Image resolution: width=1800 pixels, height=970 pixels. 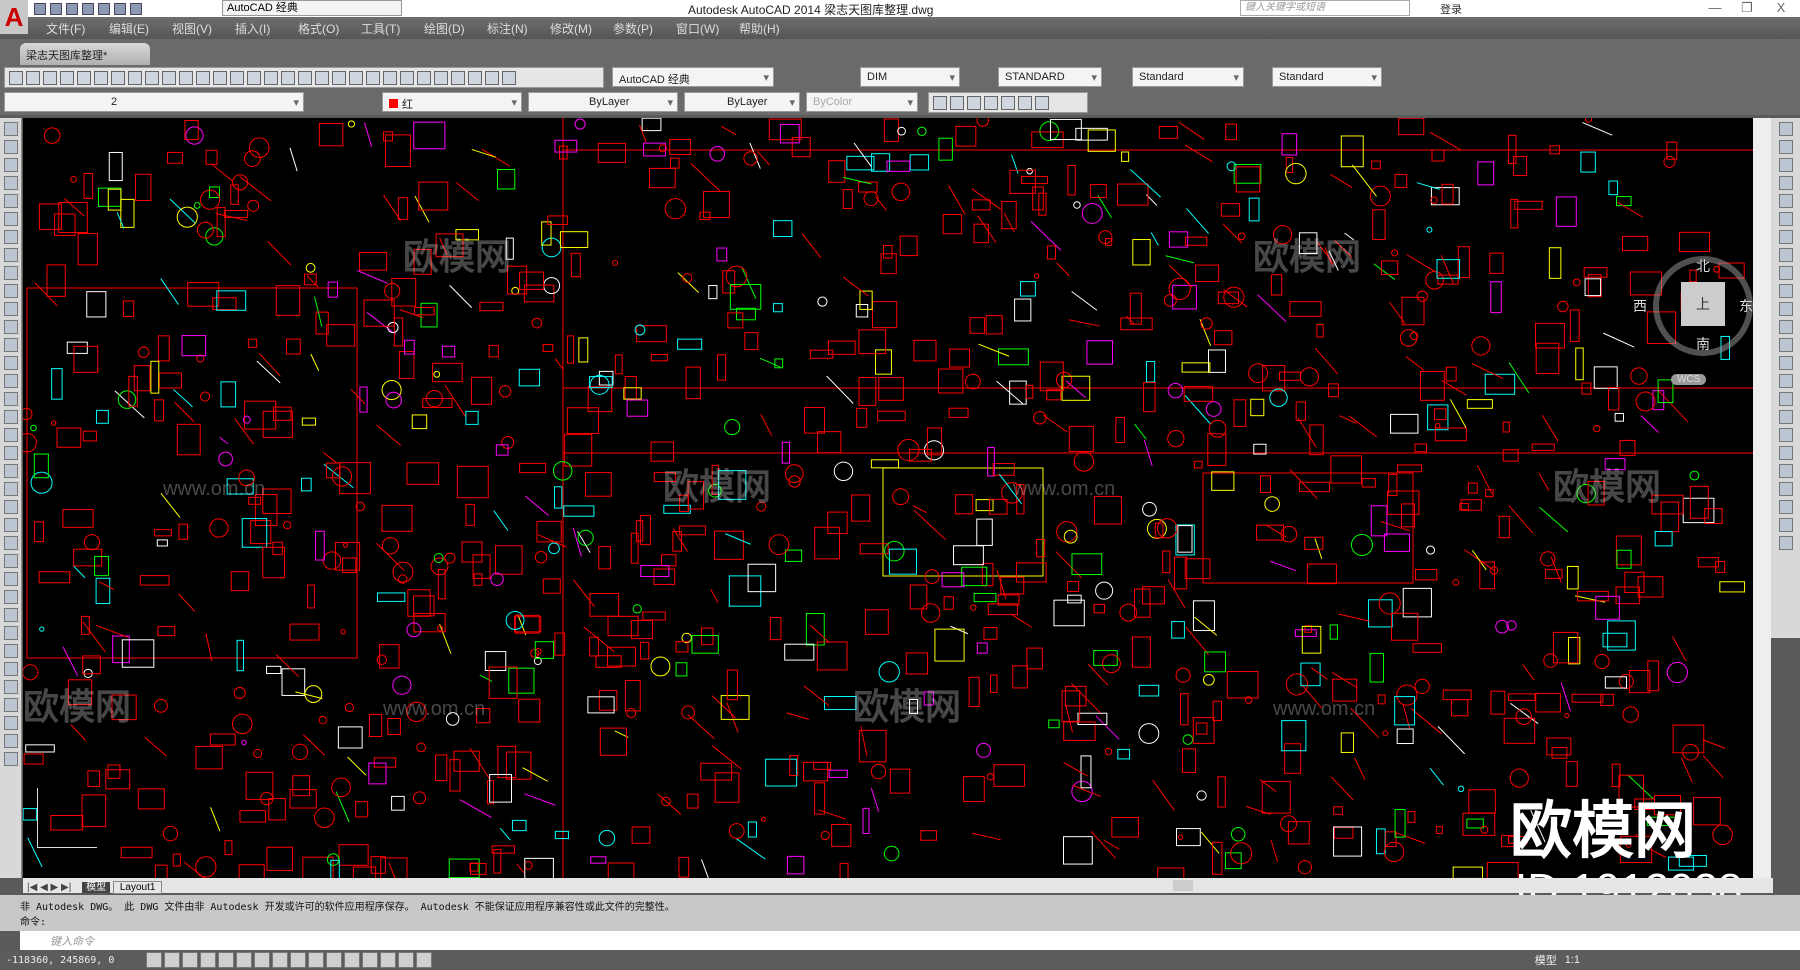 I want to click on horizontal-scrollbar, so click(x=1183, y=885).